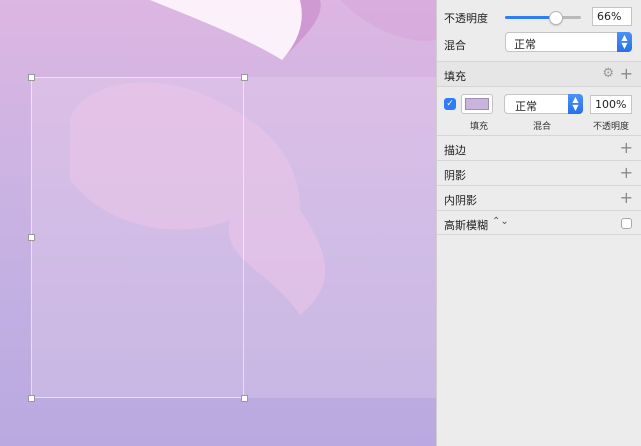  I want to click on fill-color-well, so click(477, 104).